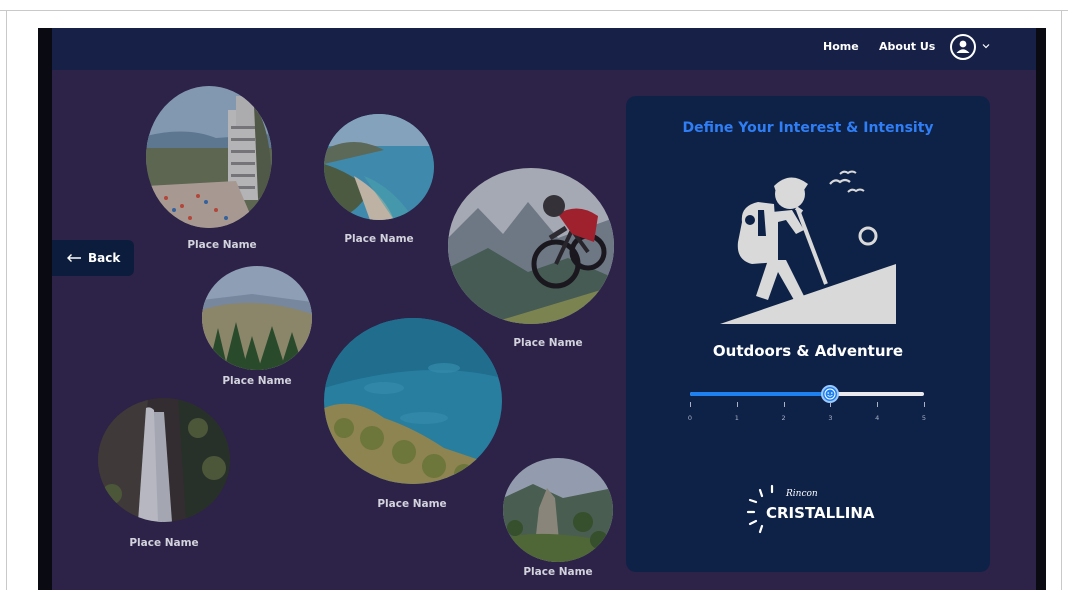 This screenshot has height=590, width=1068. Describe the element at coordinates (877, 418) in the screenshot. I see `slider-tick-label: 4` at that location.